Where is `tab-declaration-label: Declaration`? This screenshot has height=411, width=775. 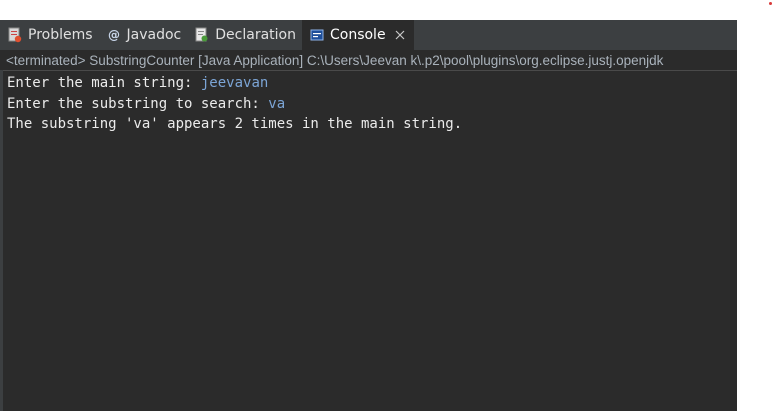
tab-declaration-label: Declaration is located at coordinates (255, 35).